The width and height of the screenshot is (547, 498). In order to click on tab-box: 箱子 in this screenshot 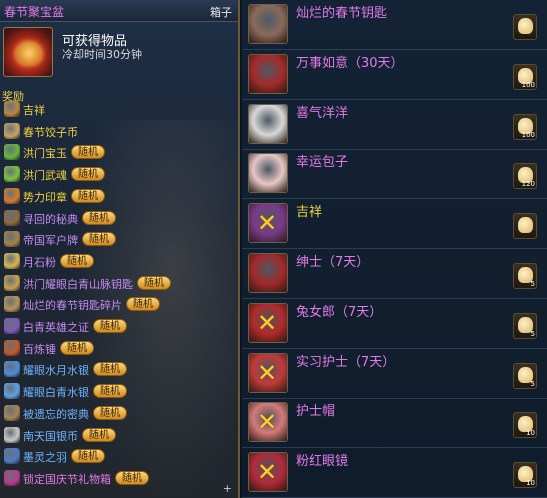, I will do `click(221, 12)`.